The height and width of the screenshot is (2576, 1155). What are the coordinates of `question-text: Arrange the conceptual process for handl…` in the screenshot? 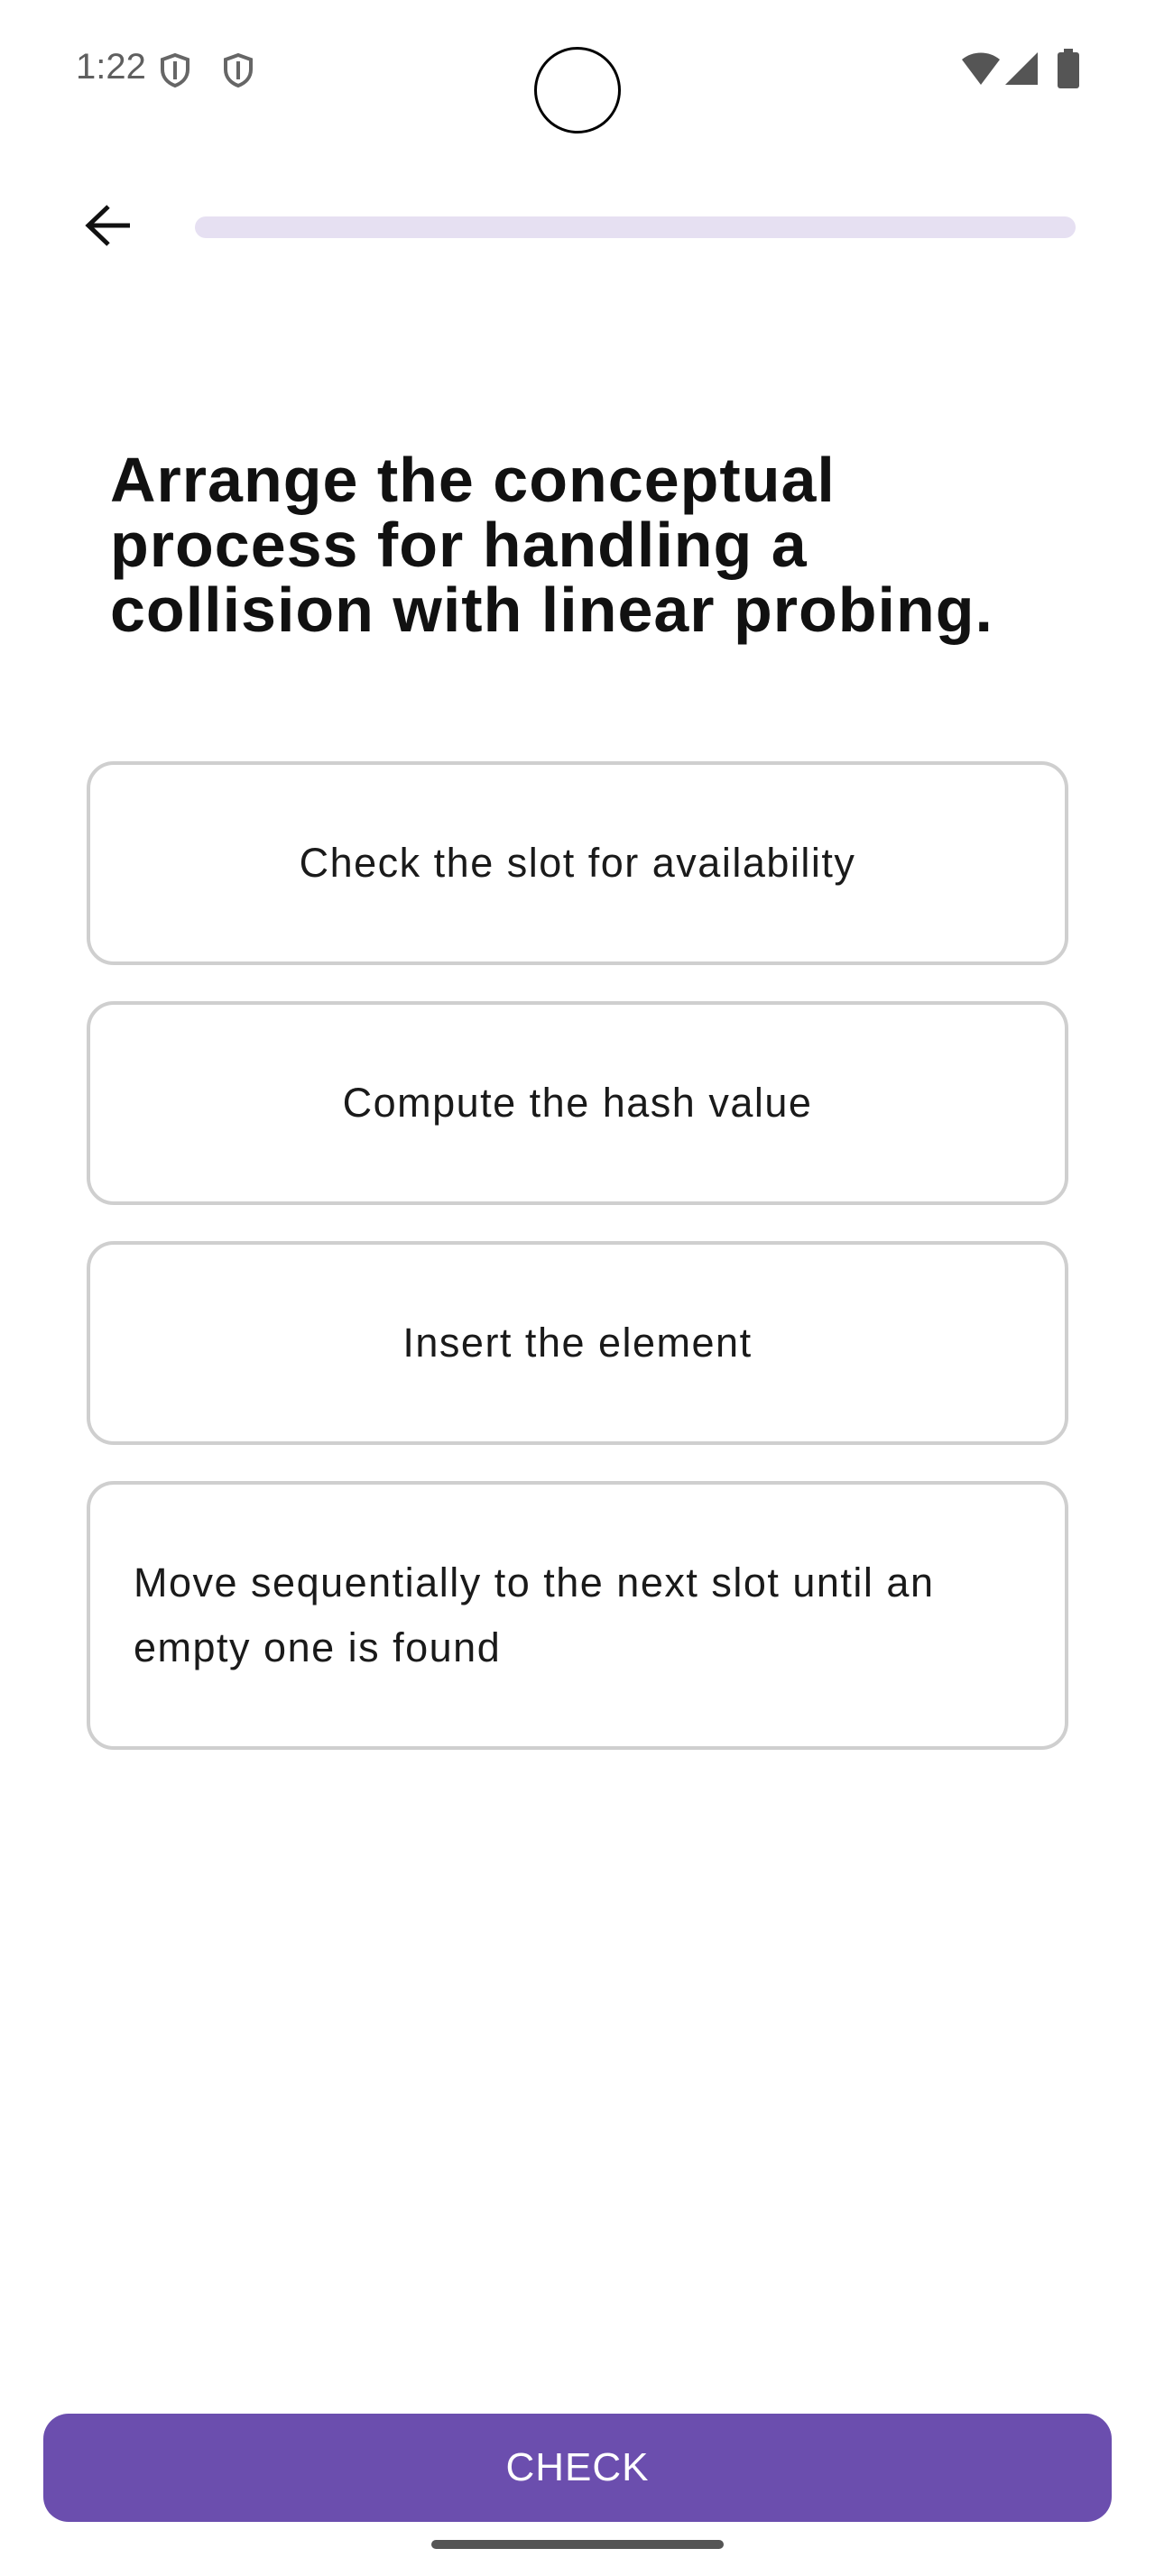 It's located at (551, 545).